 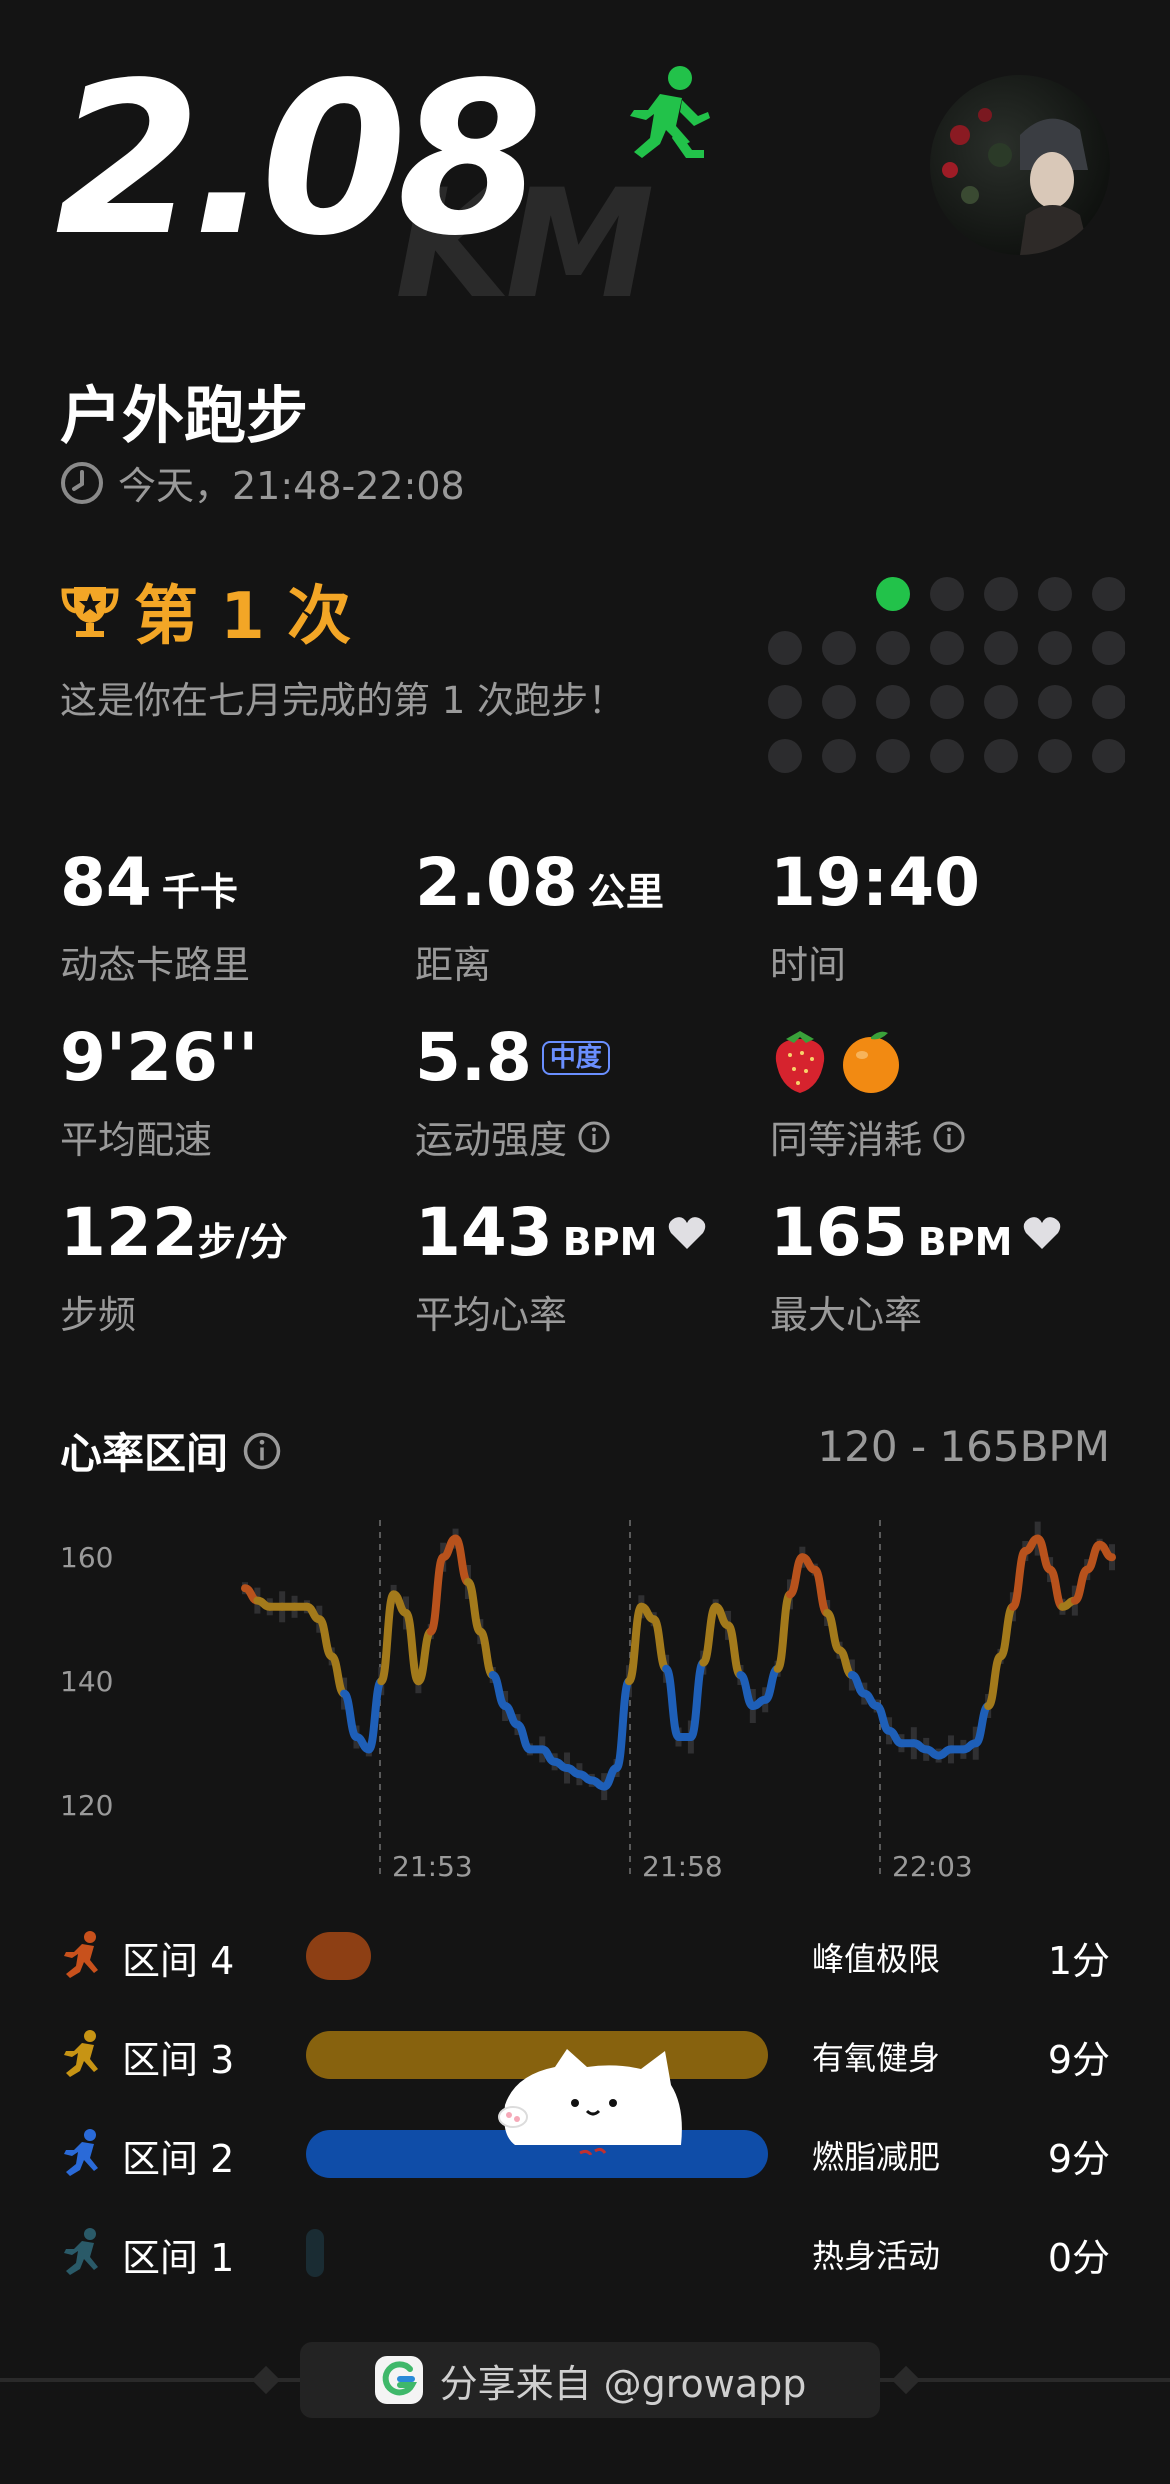 What do you see at coordinates (343, 700) in the screenshot?
I see `achievement-subtitle: 这是你在七月完成的第 1 次跑步！` at bounding box center [343, 700].